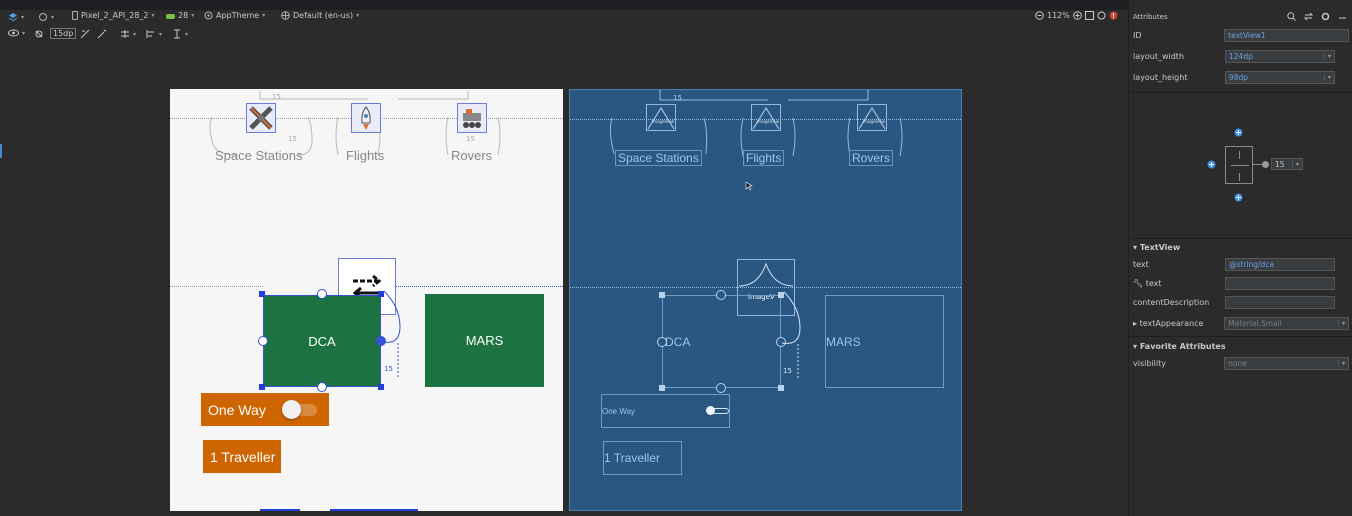  Describe the element at coordinates (662, 388) in the screenshot. I see `bp-resize-handle-bottom-left` at that location.